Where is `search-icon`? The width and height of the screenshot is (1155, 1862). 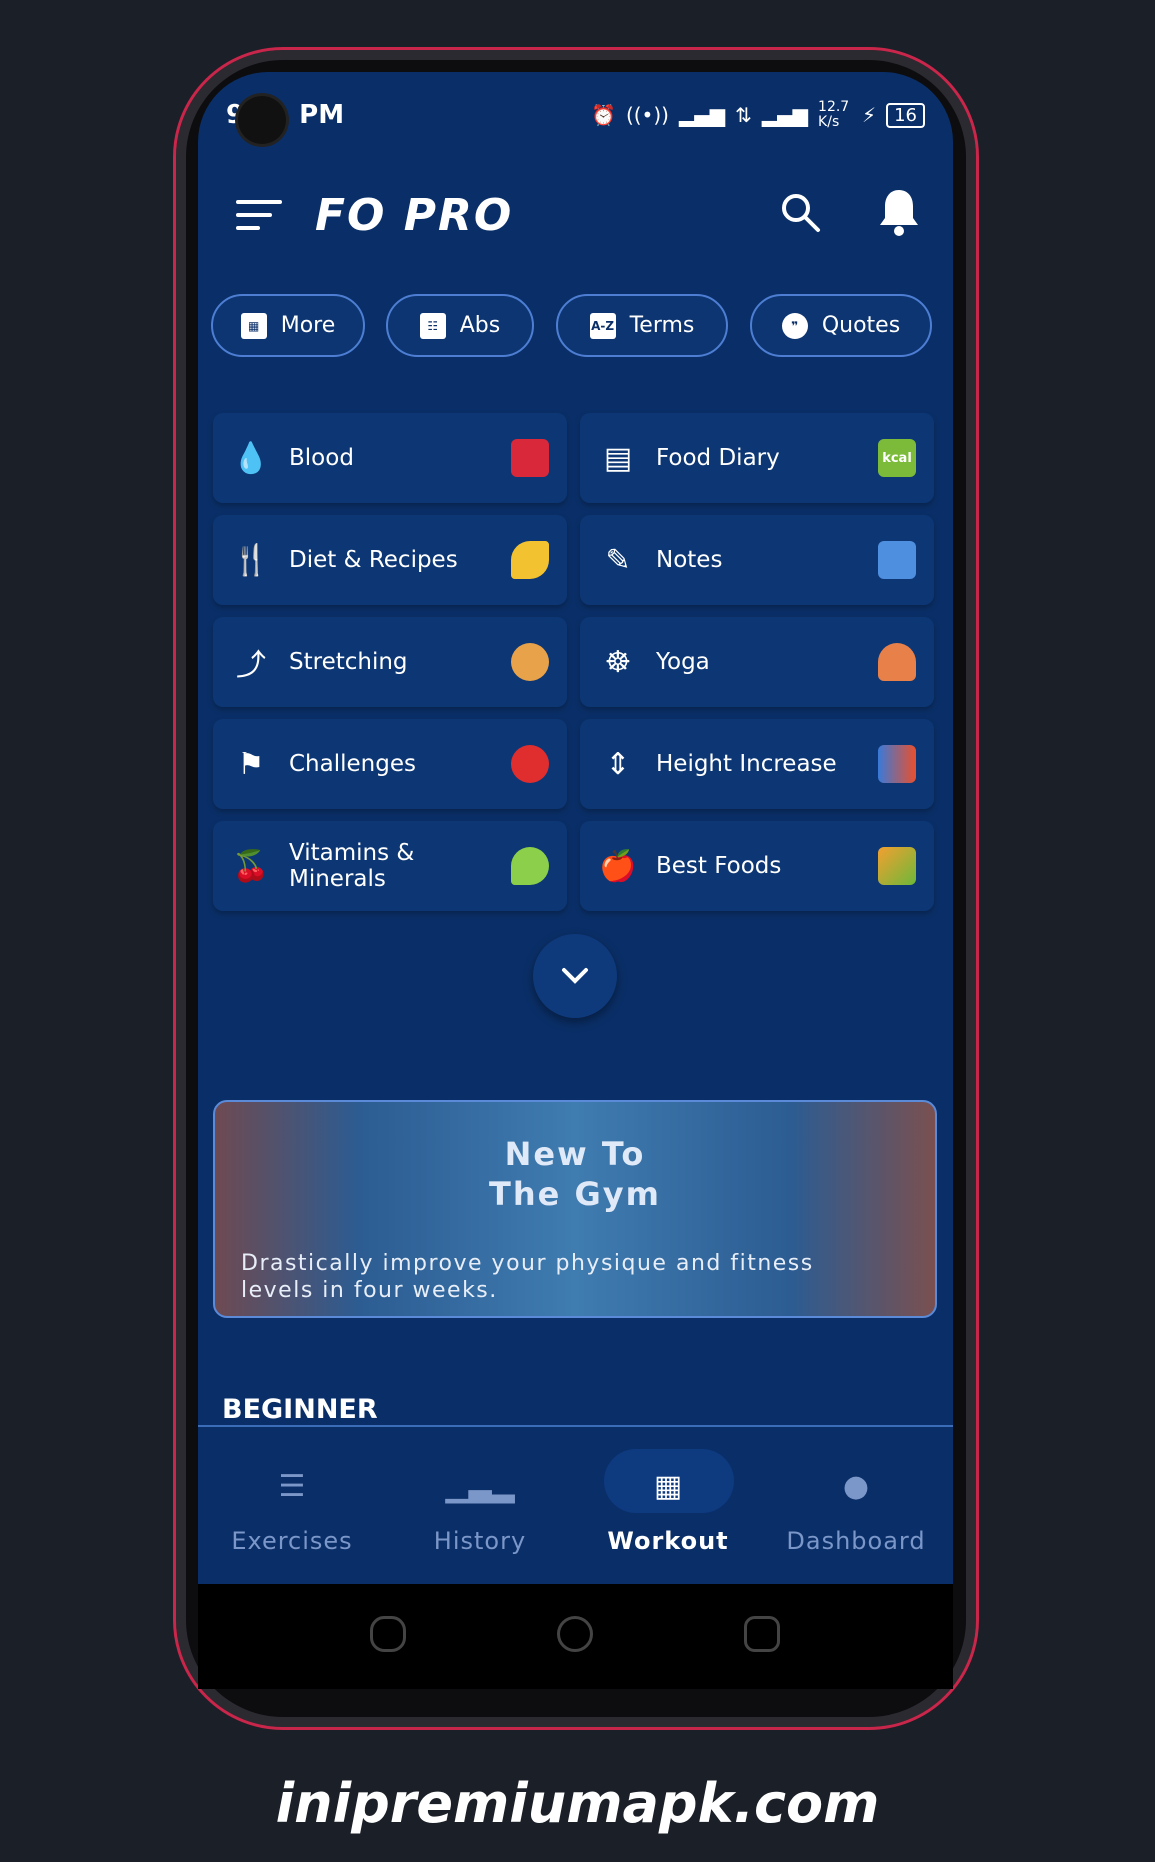
search-icon is located at coordinates (801, 213).